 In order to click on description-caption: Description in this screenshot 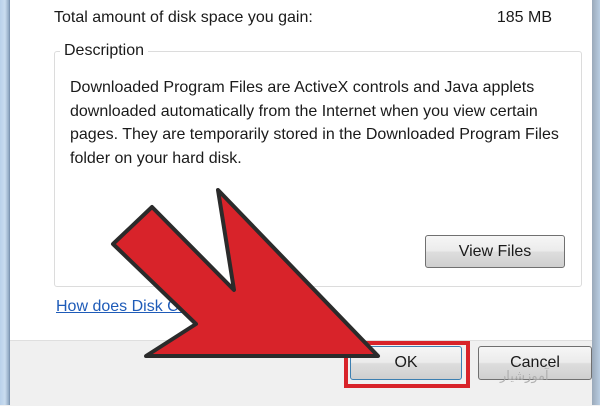, I will do `click(104, 51)`.